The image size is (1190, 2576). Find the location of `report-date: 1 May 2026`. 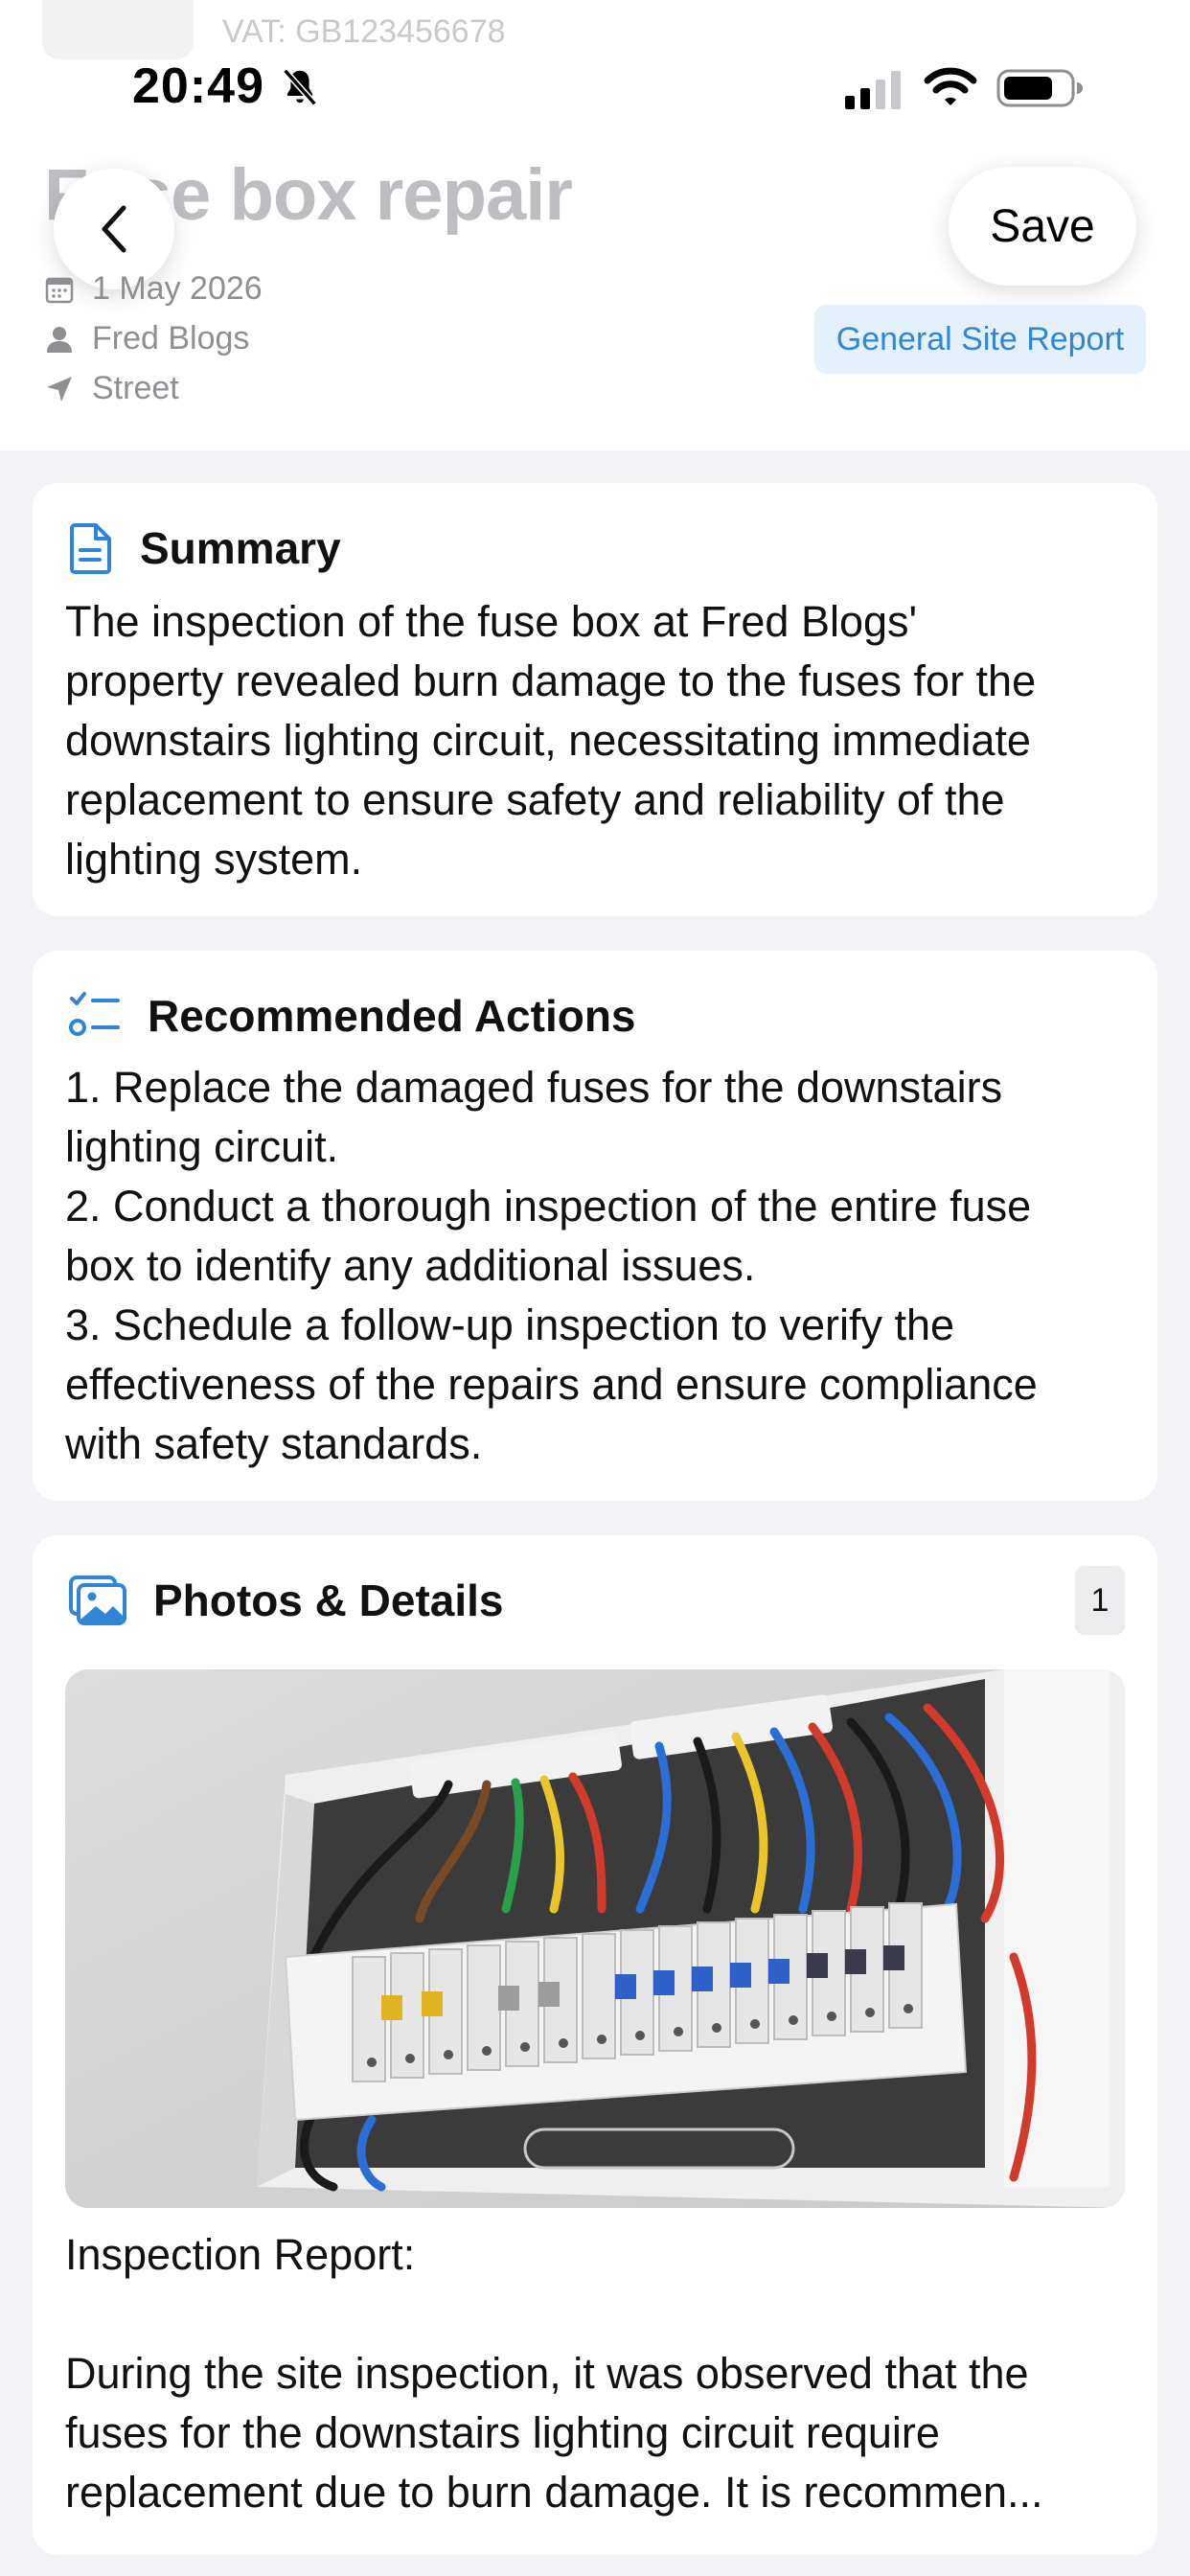

report-date: 1 May 2026 is located at coordinates (178, 288).